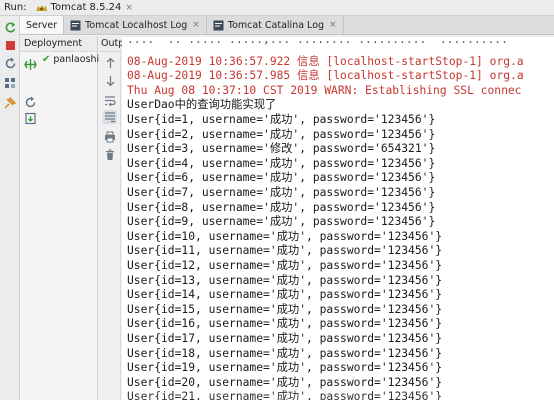  Describe the element at coordinates (10, 208) in the screenshot. I see `run-toolstrip` at that location.